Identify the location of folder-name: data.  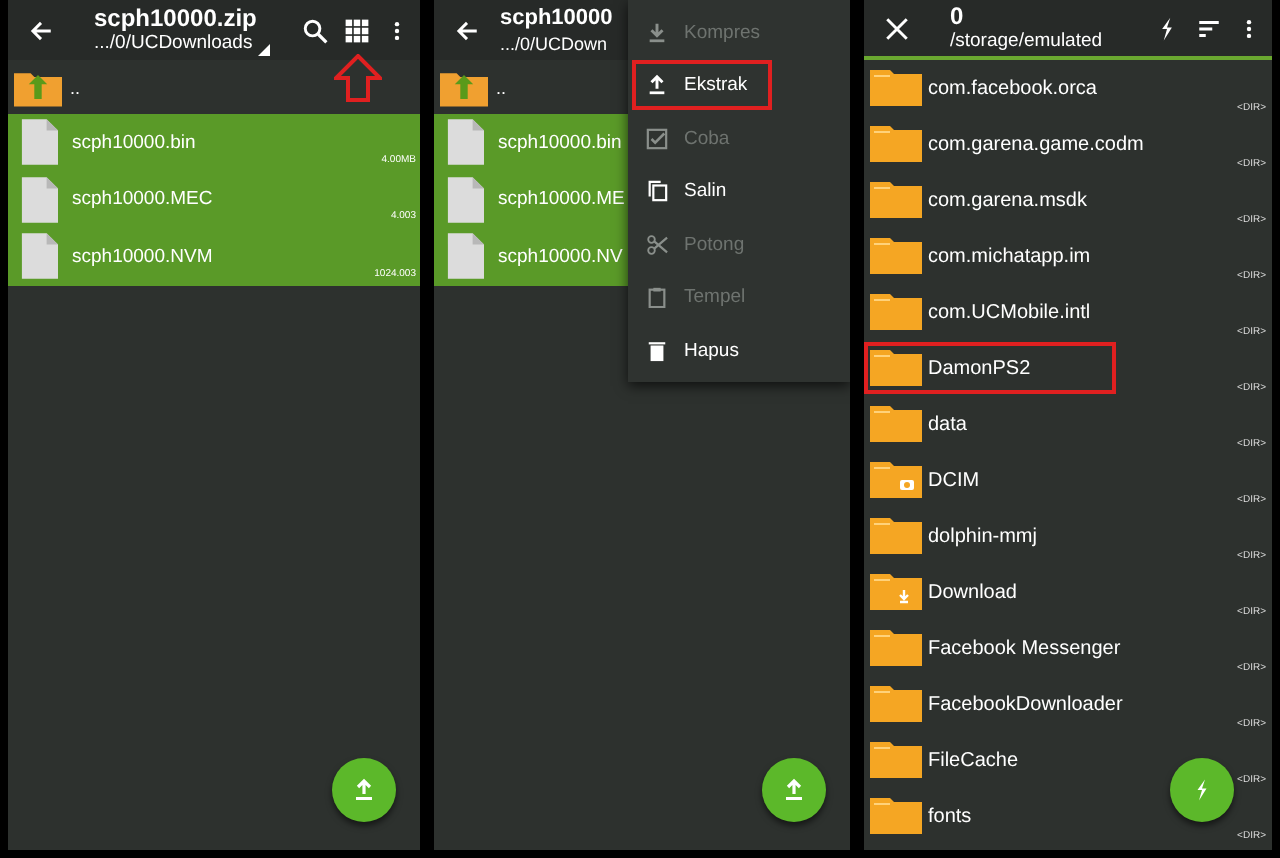
(947, 424).